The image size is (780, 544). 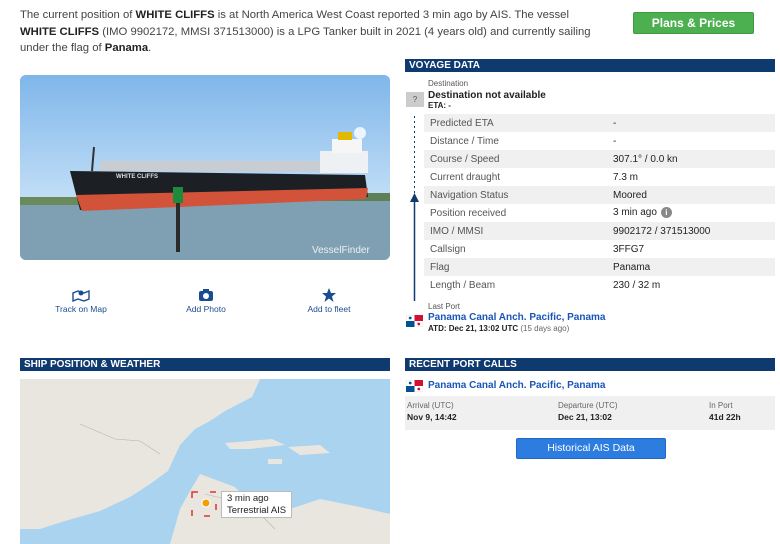 What do you see at coordinates (666, 213) in the screenshot?
I see `info-icon: i` at bounding box center [666, 213].